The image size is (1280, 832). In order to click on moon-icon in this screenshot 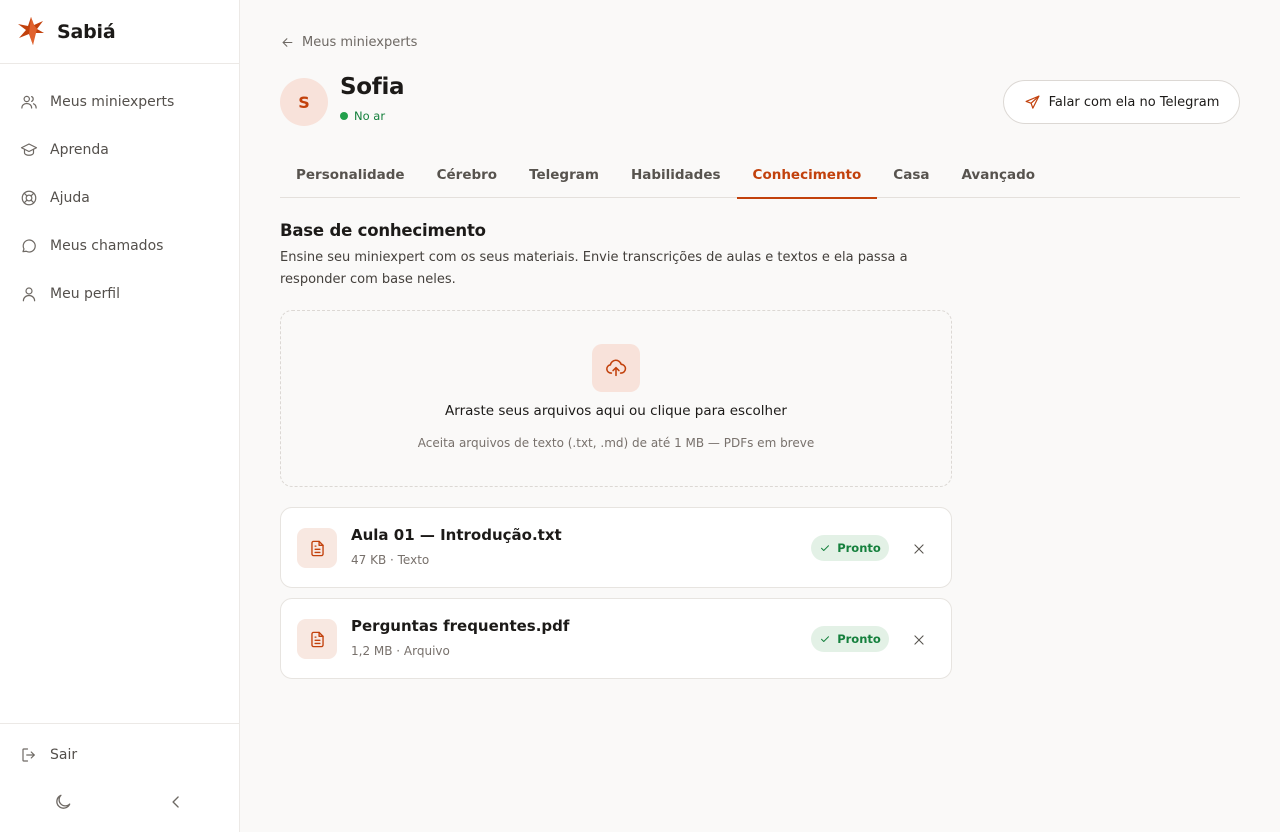, I will do `click(63, 801)`.